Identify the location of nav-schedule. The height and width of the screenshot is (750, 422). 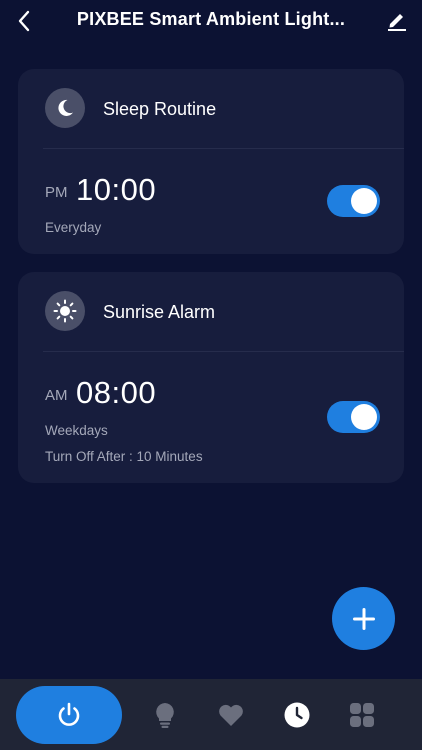
(297, 715).